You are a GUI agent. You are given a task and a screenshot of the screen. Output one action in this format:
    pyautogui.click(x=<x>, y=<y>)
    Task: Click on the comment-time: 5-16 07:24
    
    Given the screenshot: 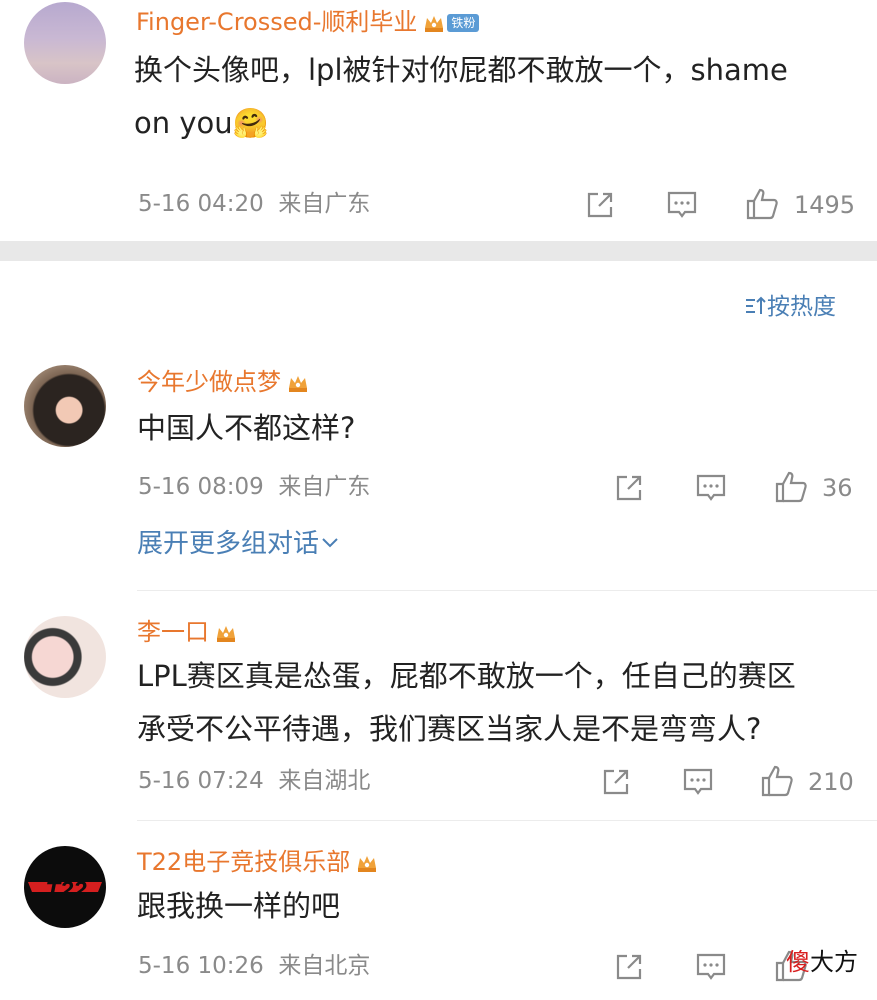 What is the action you would take?
    pyautogui.click(x=201, y=781)
    